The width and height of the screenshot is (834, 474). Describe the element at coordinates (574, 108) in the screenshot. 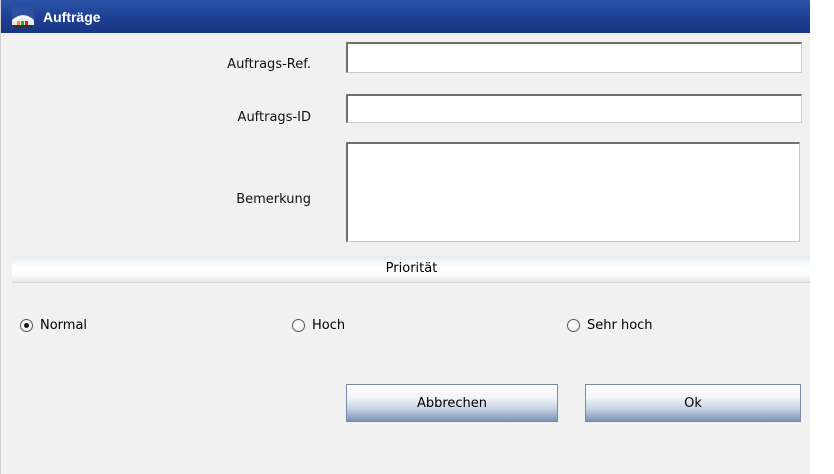

I see `id-input` at that location.